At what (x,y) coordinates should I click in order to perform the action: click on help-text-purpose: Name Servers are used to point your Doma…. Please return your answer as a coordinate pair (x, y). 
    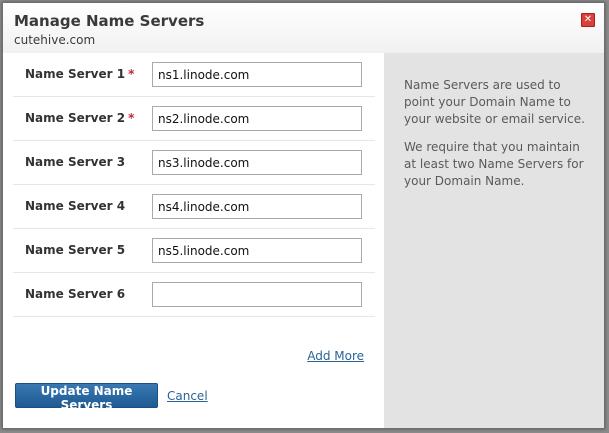
    Looking at the image, I should click on (494, 102).